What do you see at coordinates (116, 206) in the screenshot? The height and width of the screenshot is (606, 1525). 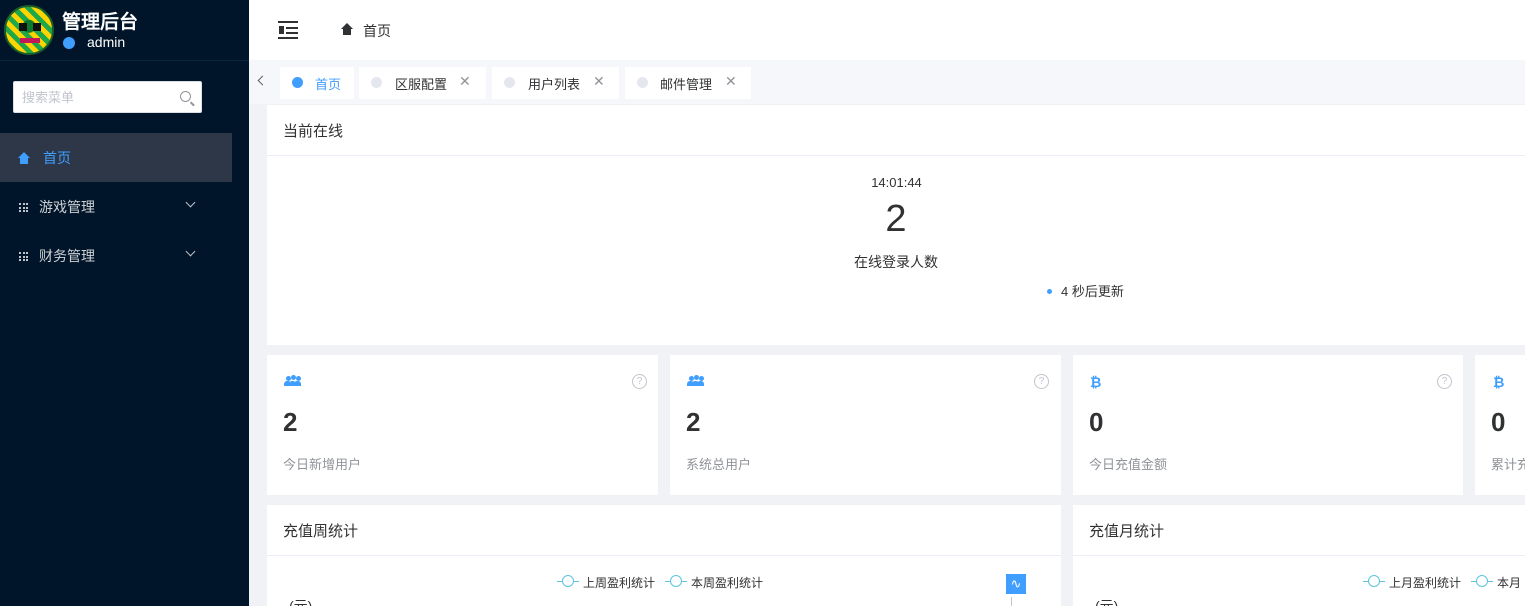 I see `sidebar-item-game-management: 游戏管理` at bounding box center [116, 206].